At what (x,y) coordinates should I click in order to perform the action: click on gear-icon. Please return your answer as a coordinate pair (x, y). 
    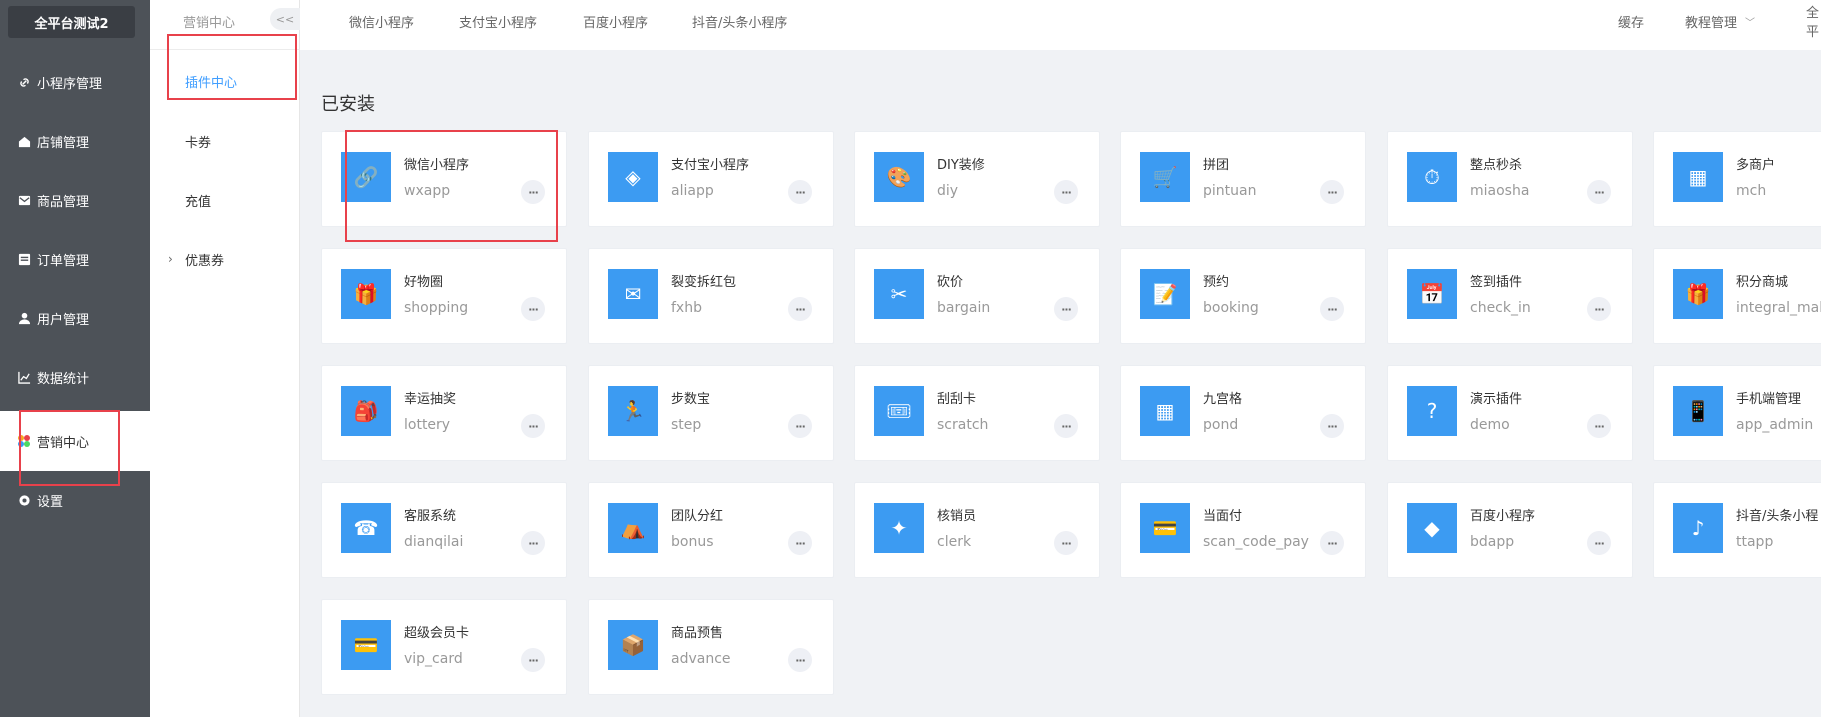
    Looking at the image, I should click on (24, 500).